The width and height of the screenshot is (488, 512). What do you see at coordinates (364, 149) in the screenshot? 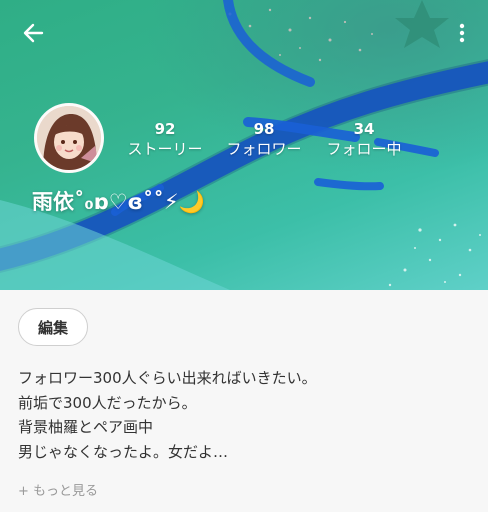
I see `stat-following-label: フォロー中` at bounding box center [364, 149].